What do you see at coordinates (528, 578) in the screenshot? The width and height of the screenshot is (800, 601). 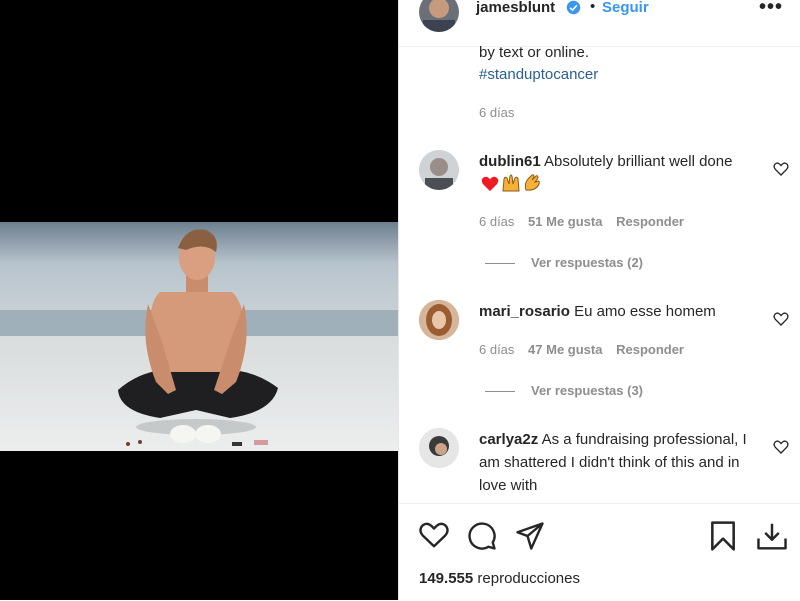 I see `view-count-label: reproducciones` at bounding box center [528, 578].